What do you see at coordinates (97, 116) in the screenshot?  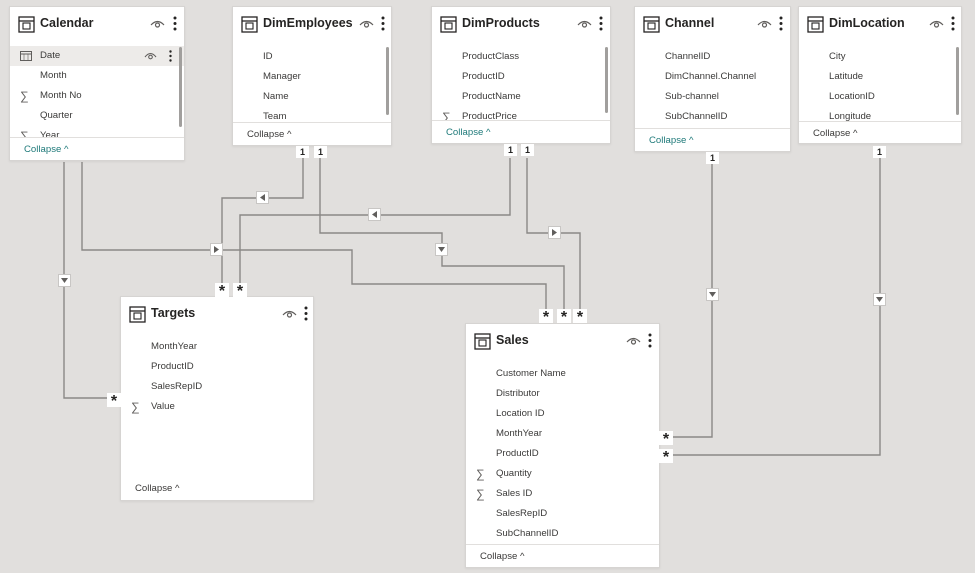 I see `field-row: Quarter` at bounding box center [97, 116].